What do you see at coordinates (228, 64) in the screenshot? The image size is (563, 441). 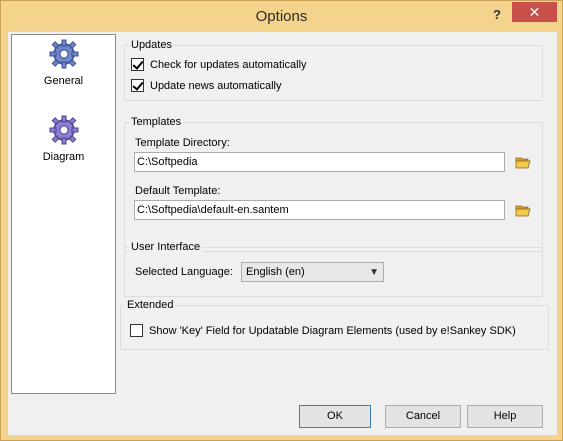 I see `checkbox-label: Check for updates automatically` at bounding box center [228, 64].